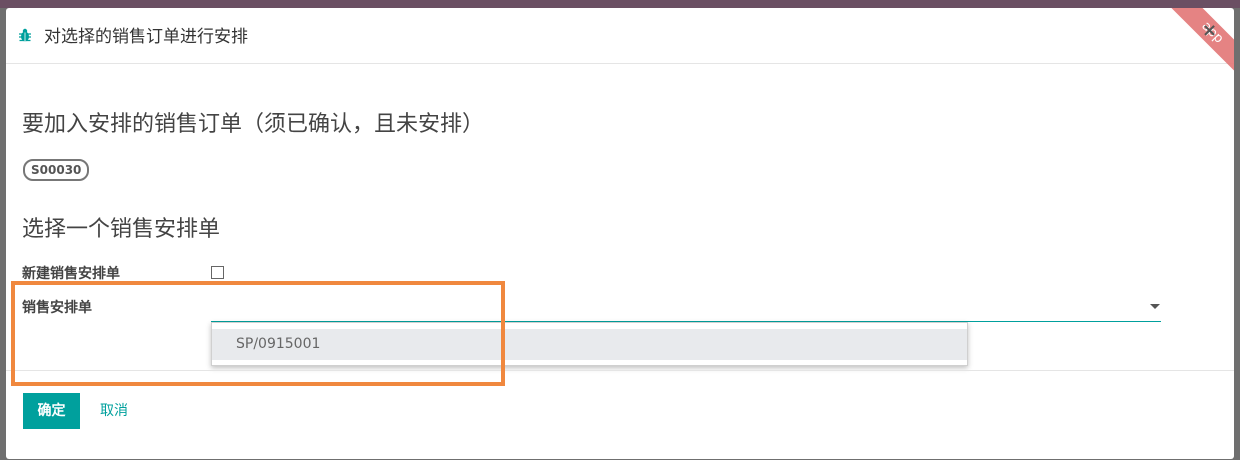  I want to click on new-schedule-label: 新建销售安排单, so click(71, 274).